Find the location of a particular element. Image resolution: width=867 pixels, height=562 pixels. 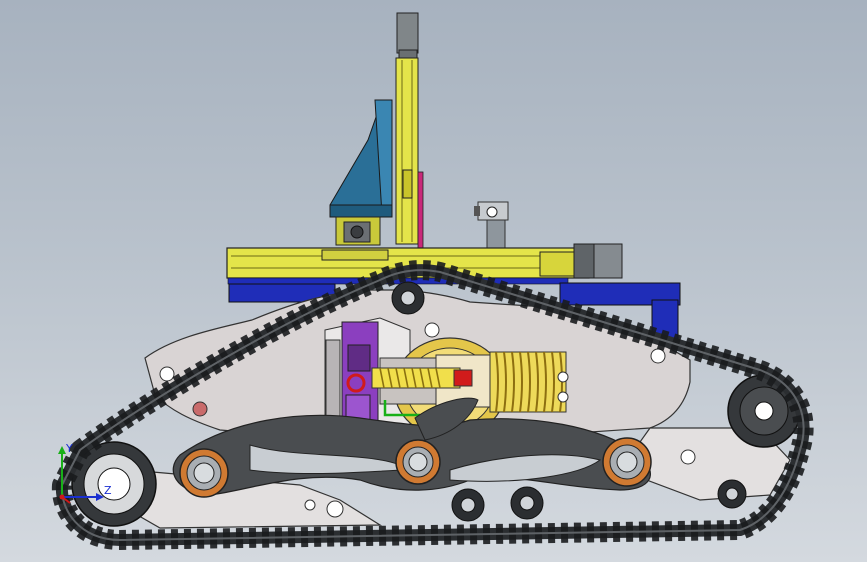

triad-y-label: Y is located at coordinates (69, 448).